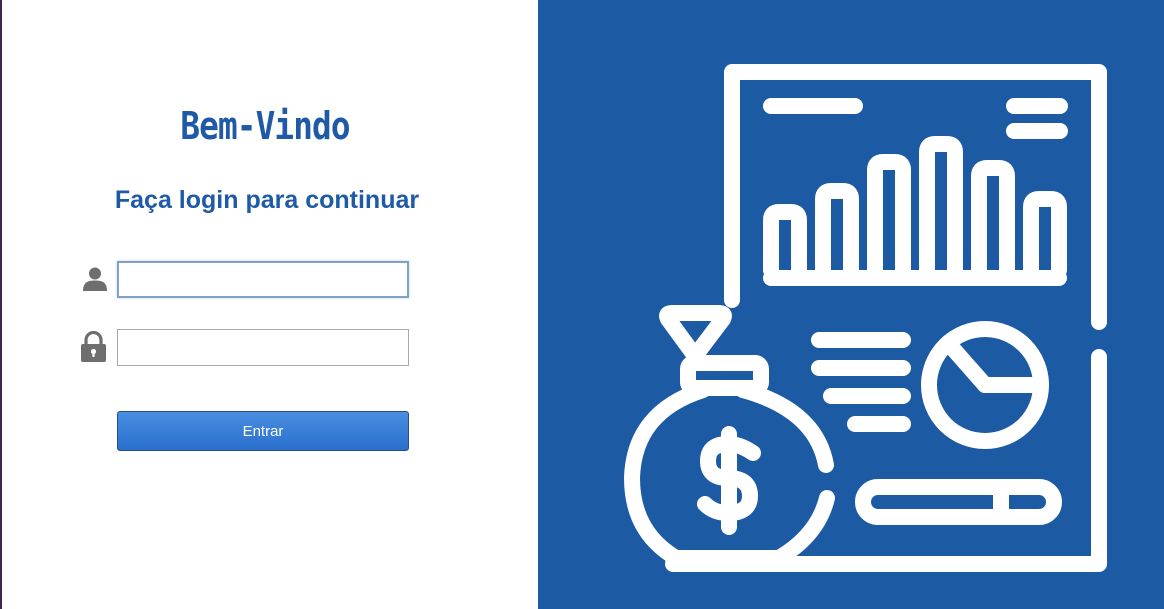 The width and height of the screenshot is (1164, 609). Describe the element at coordinates (95, 279) in the screenshot. I see `user-icon` at that location.